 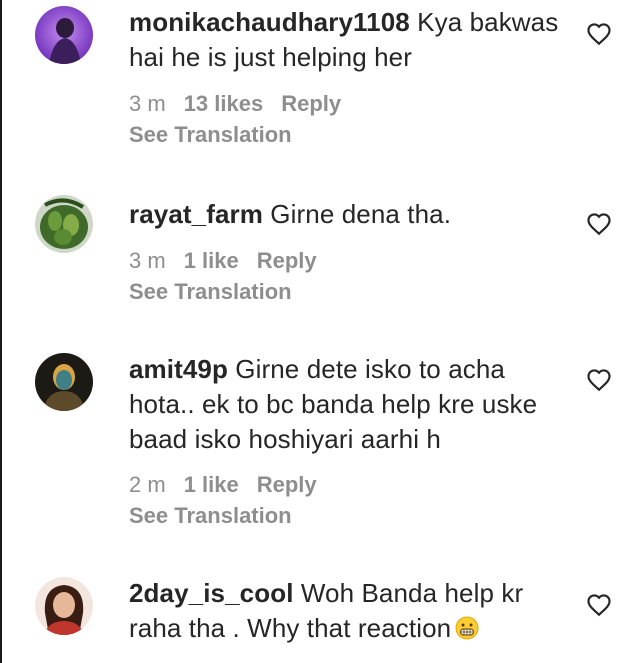 What do you see at coordinates (196, 214) in the screenshot?
I see `comment-username: rayat_farm` at bounding box center [196, 214].